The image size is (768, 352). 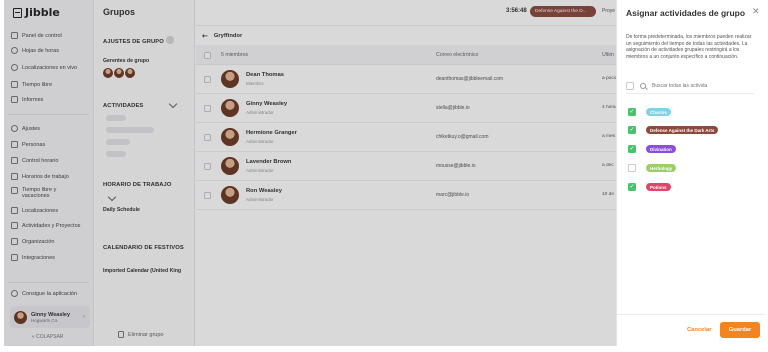 I want to click on column-header-last-active: Ultim, so click(x=608, y=55).